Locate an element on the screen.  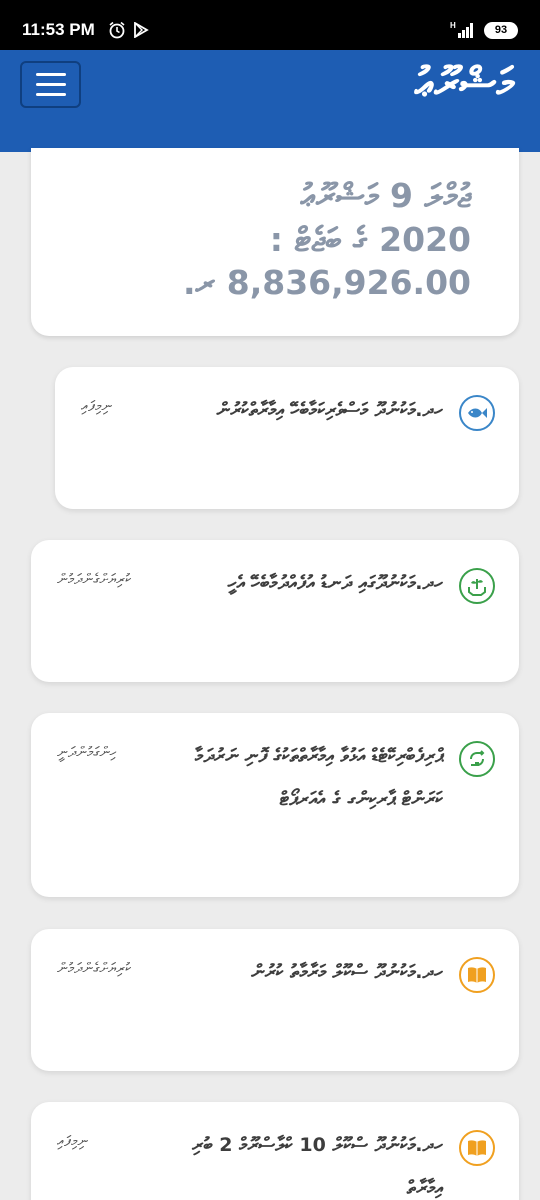
battery-indicator: 93 is located at coordinates (501, 30).